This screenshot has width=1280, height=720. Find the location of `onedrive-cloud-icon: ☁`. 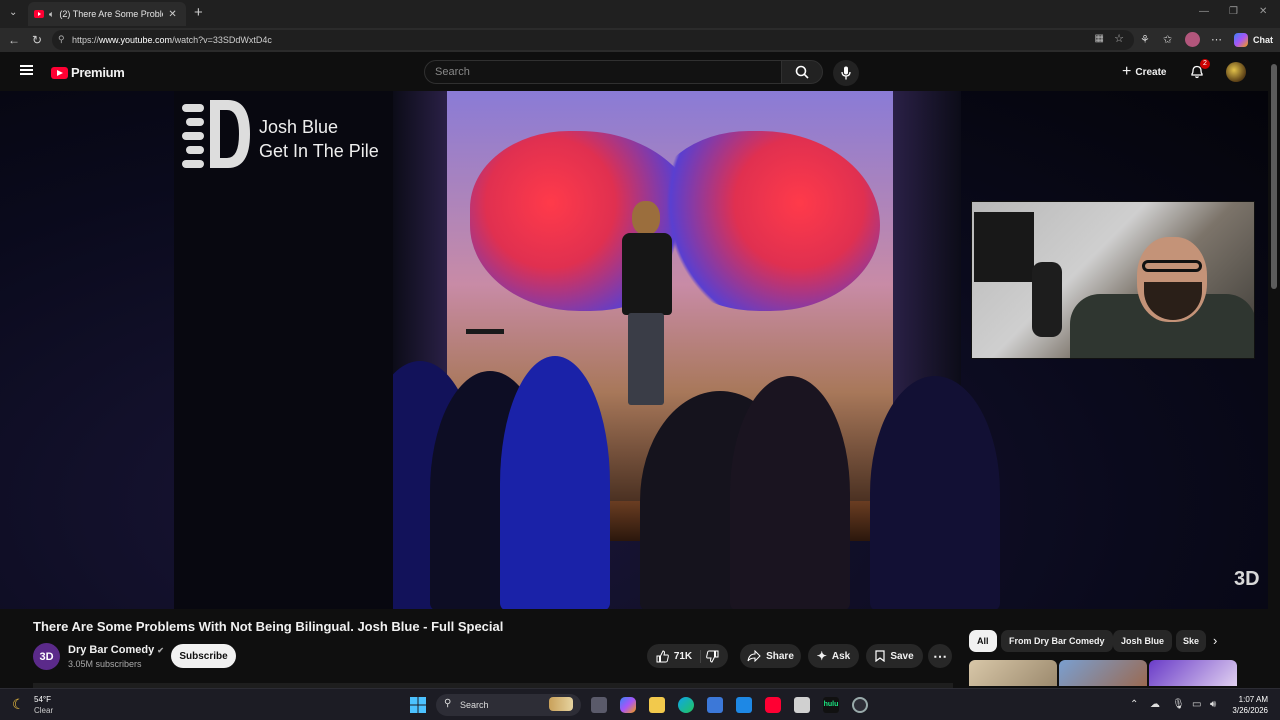

onedrive-cloud-icon: ☁ is located at coordinates (1155, 704).